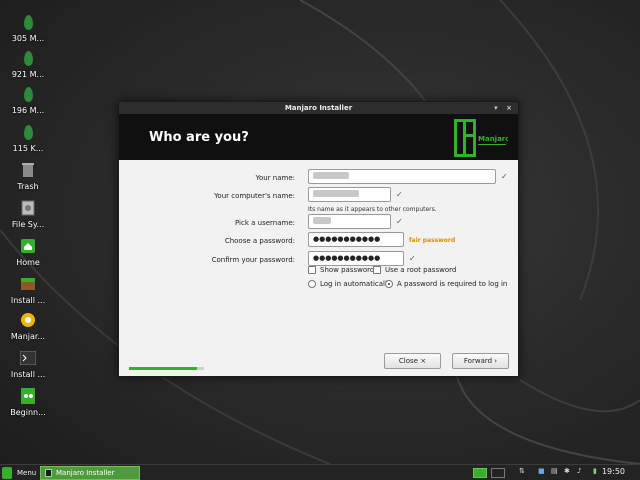 The width and height of the screenshot is (640, 480). I want to click on show-password-label: Show password, so click(347, 270).